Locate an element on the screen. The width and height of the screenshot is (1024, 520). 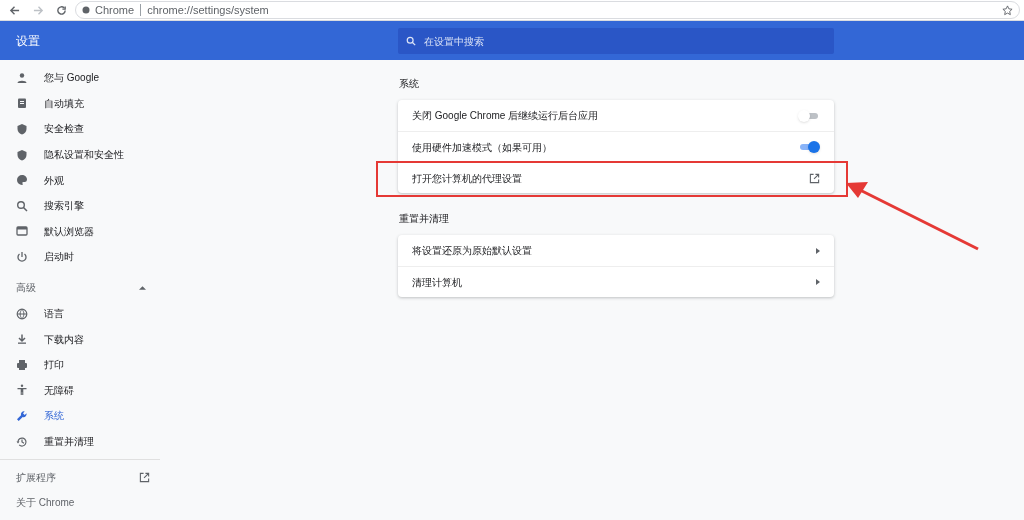
palette-icon is located at coordinates (22, 180).